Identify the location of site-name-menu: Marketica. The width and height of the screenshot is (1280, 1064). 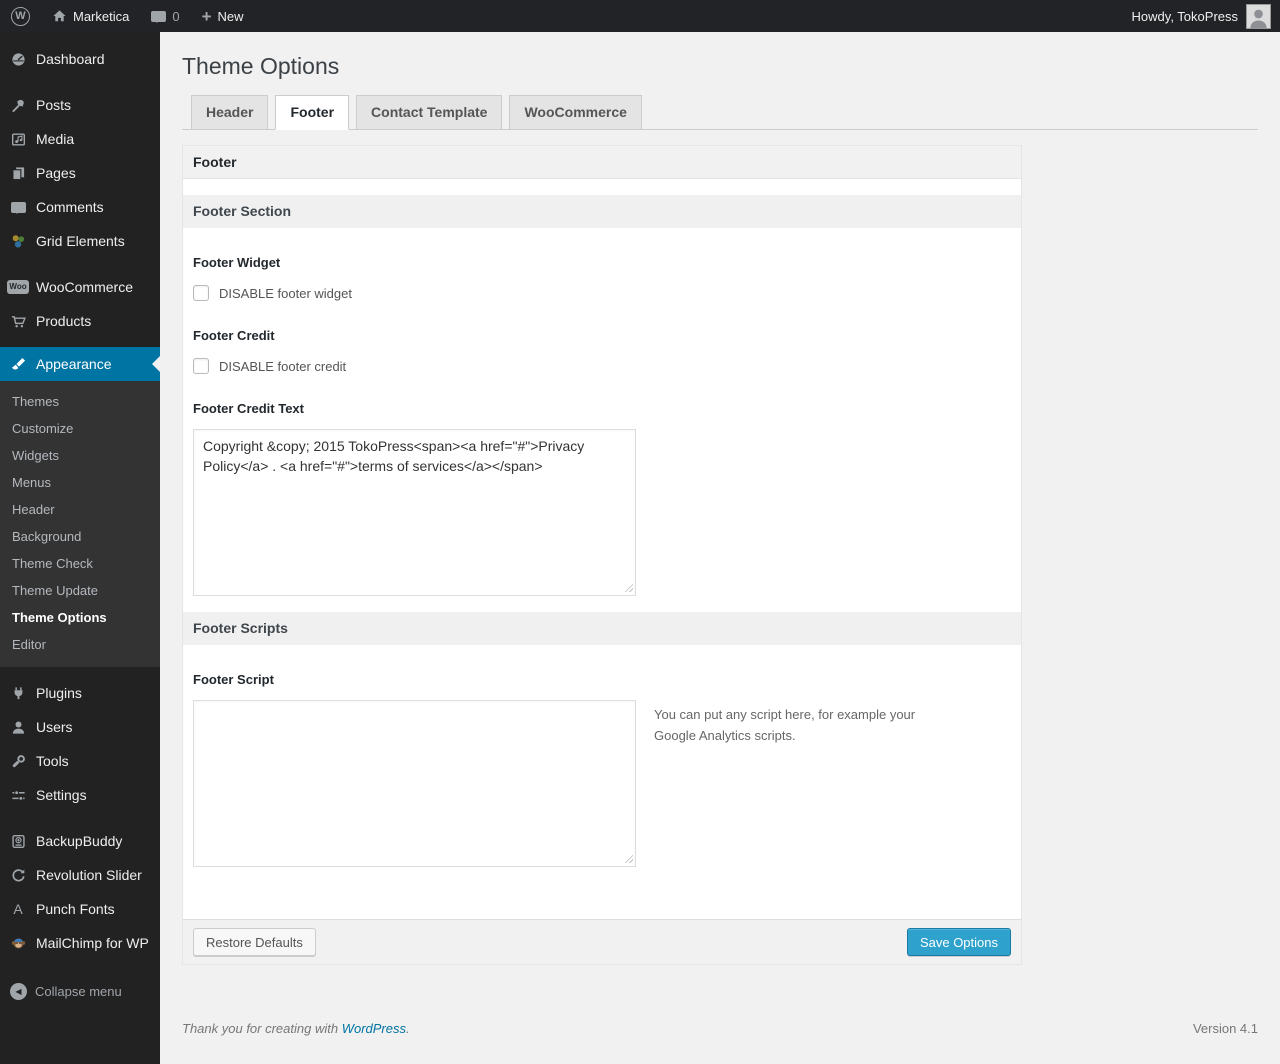
(90, 16).